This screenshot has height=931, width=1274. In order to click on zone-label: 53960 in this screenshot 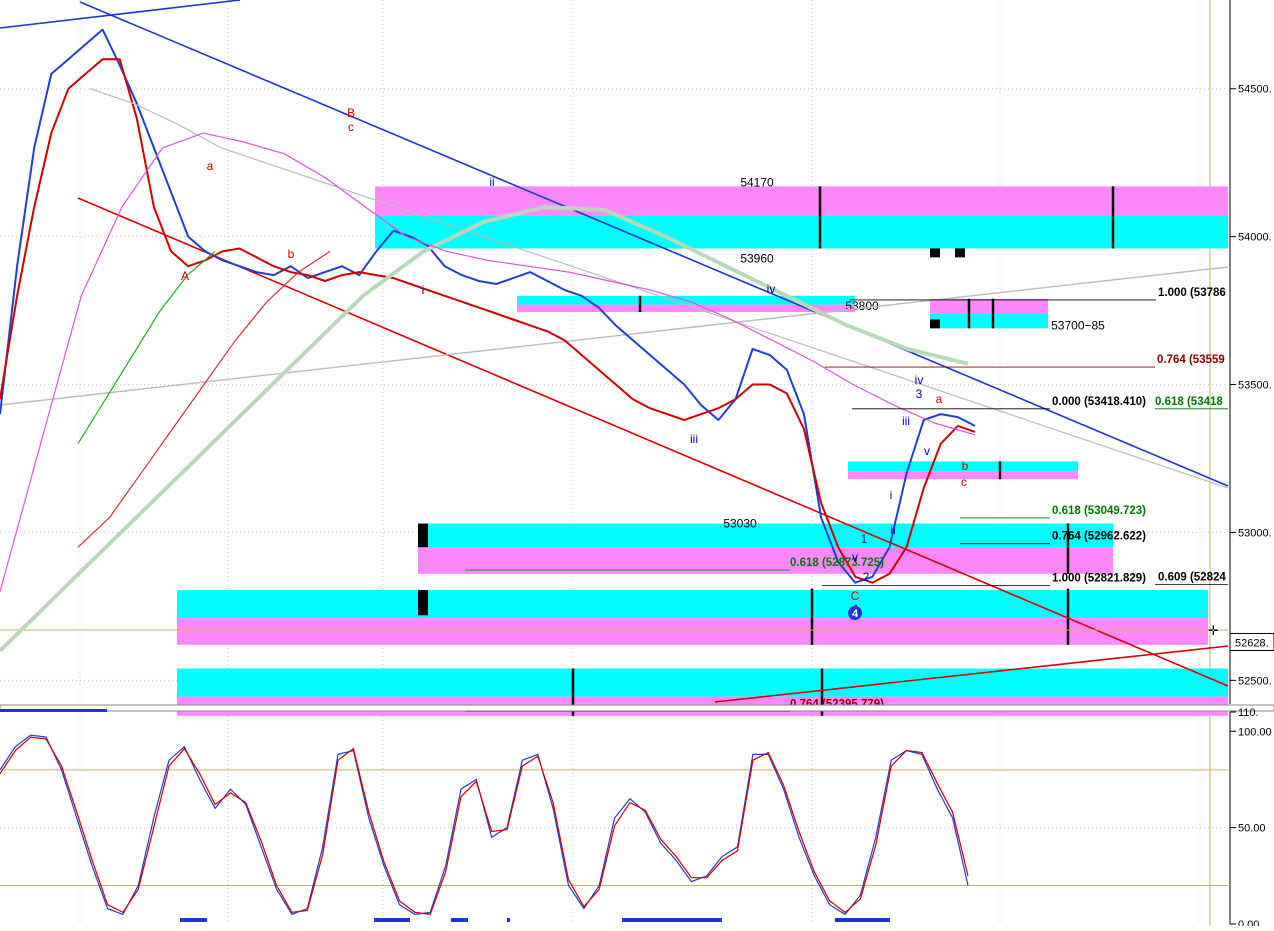, I will do `click(757, 258)`.